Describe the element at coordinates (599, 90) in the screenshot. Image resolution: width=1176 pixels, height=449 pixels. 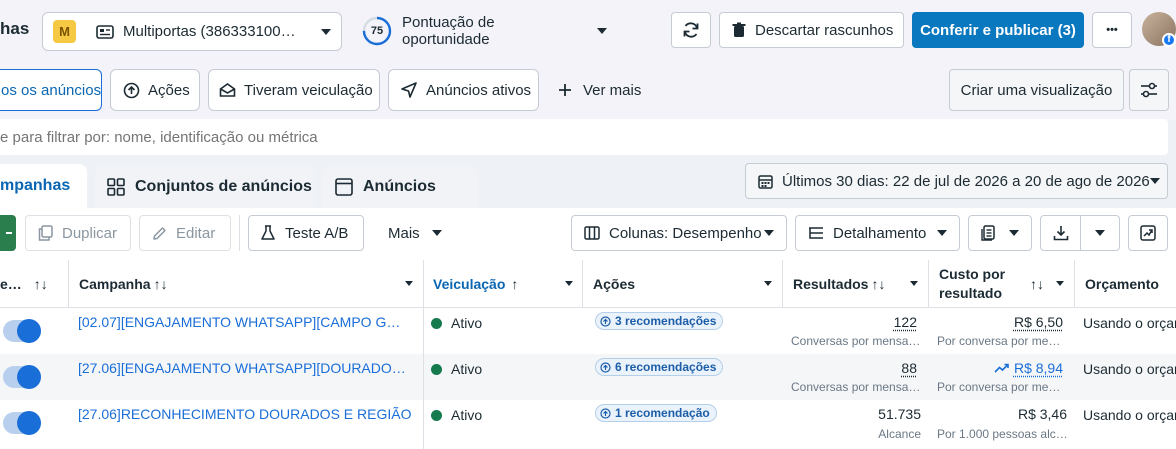
I see `see-more-button: Ver mais` at that location.